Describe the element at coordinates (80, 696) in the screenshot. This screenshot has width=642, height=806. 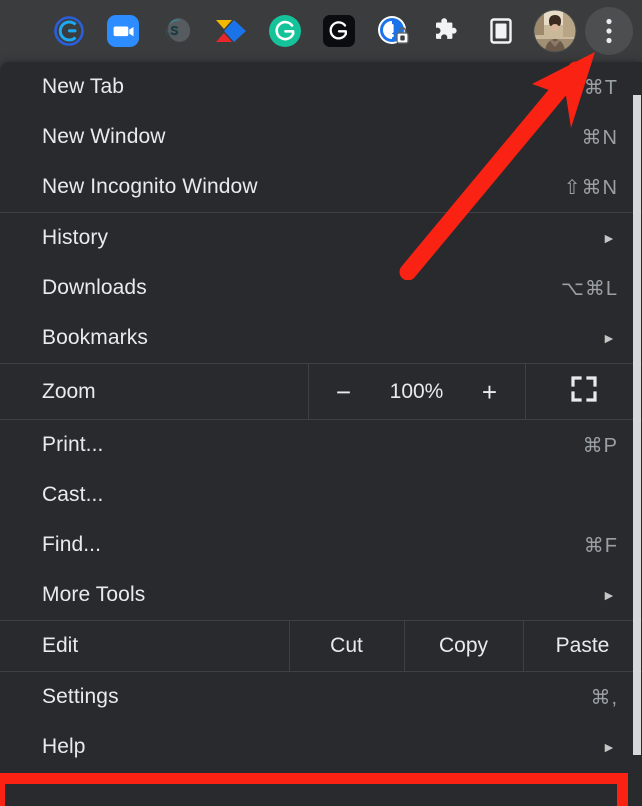
I see `menu-item-label: Settings` at that location.